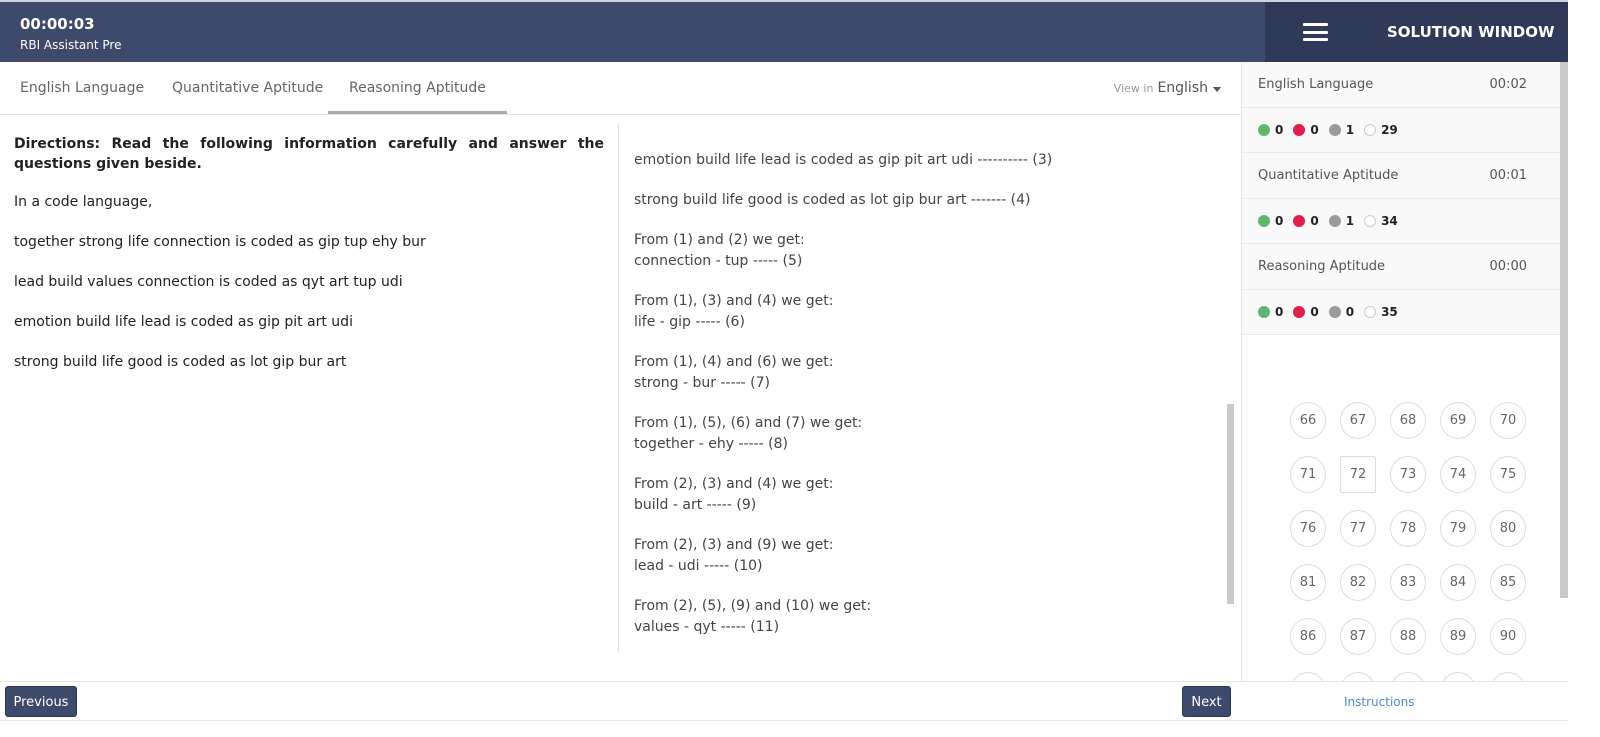 This screenshot has height=737, width=1600. Describe the element at coordinates (1358, 528) in the screenshot. I see `question-number-button: 77` at that location.